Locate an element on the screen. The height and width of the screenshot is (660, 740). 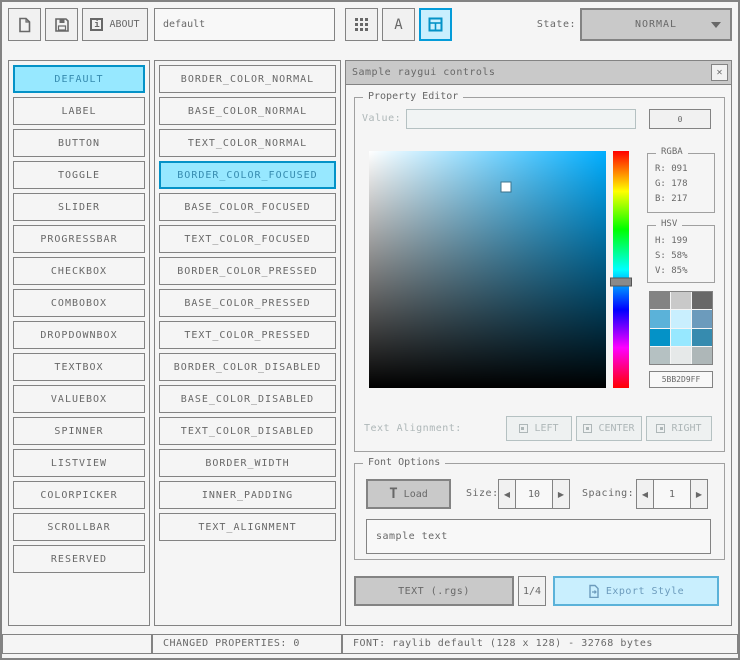
value-button-label: 0 is located at coordinates (680, 119).